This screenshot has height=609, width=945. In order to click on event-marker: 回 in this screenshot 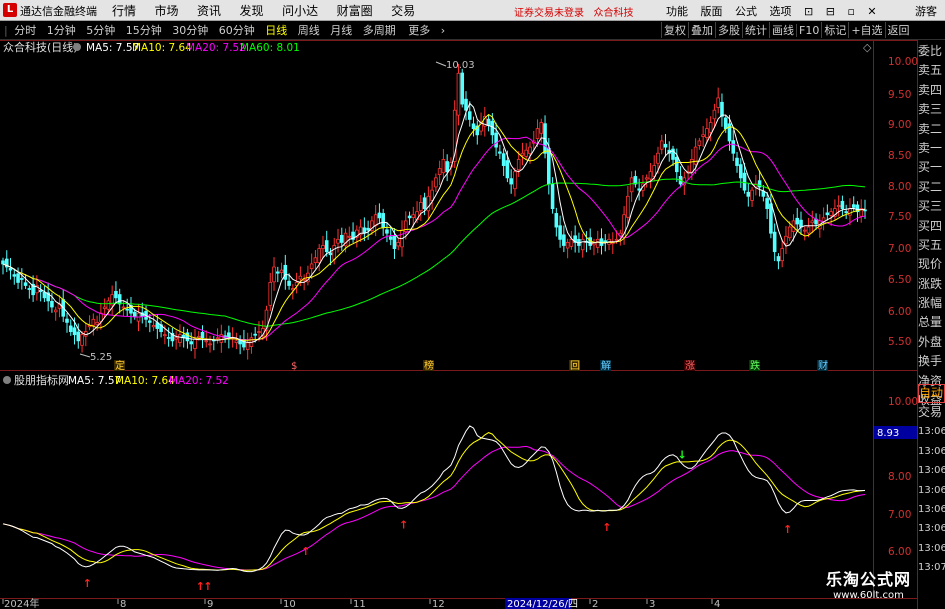, I will do `click(575, 366)`.